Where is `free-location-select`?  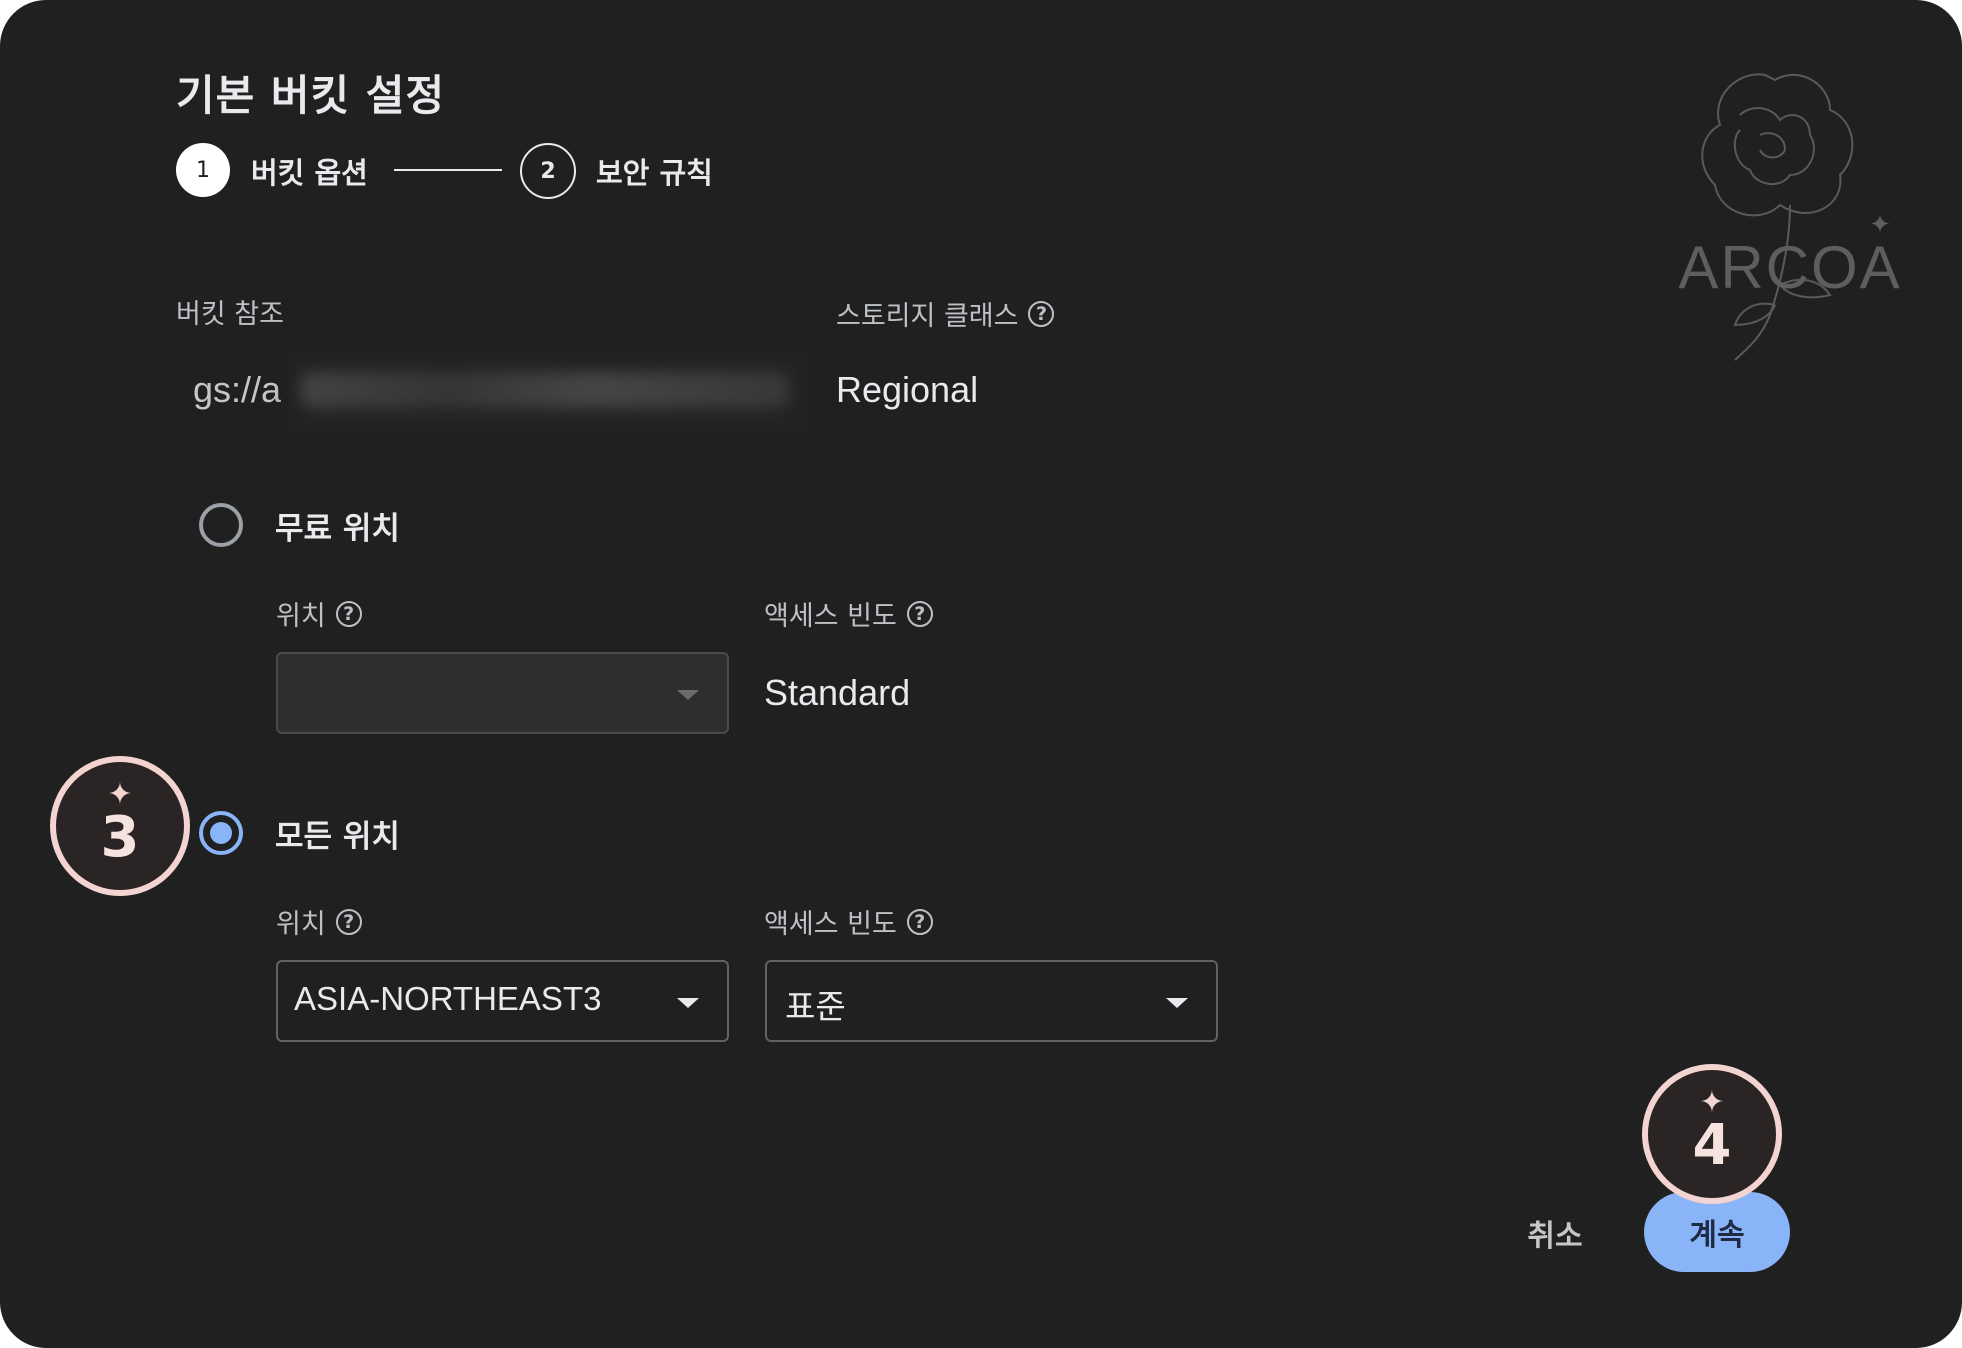
free-location-select is located at coordinates (502, 693).